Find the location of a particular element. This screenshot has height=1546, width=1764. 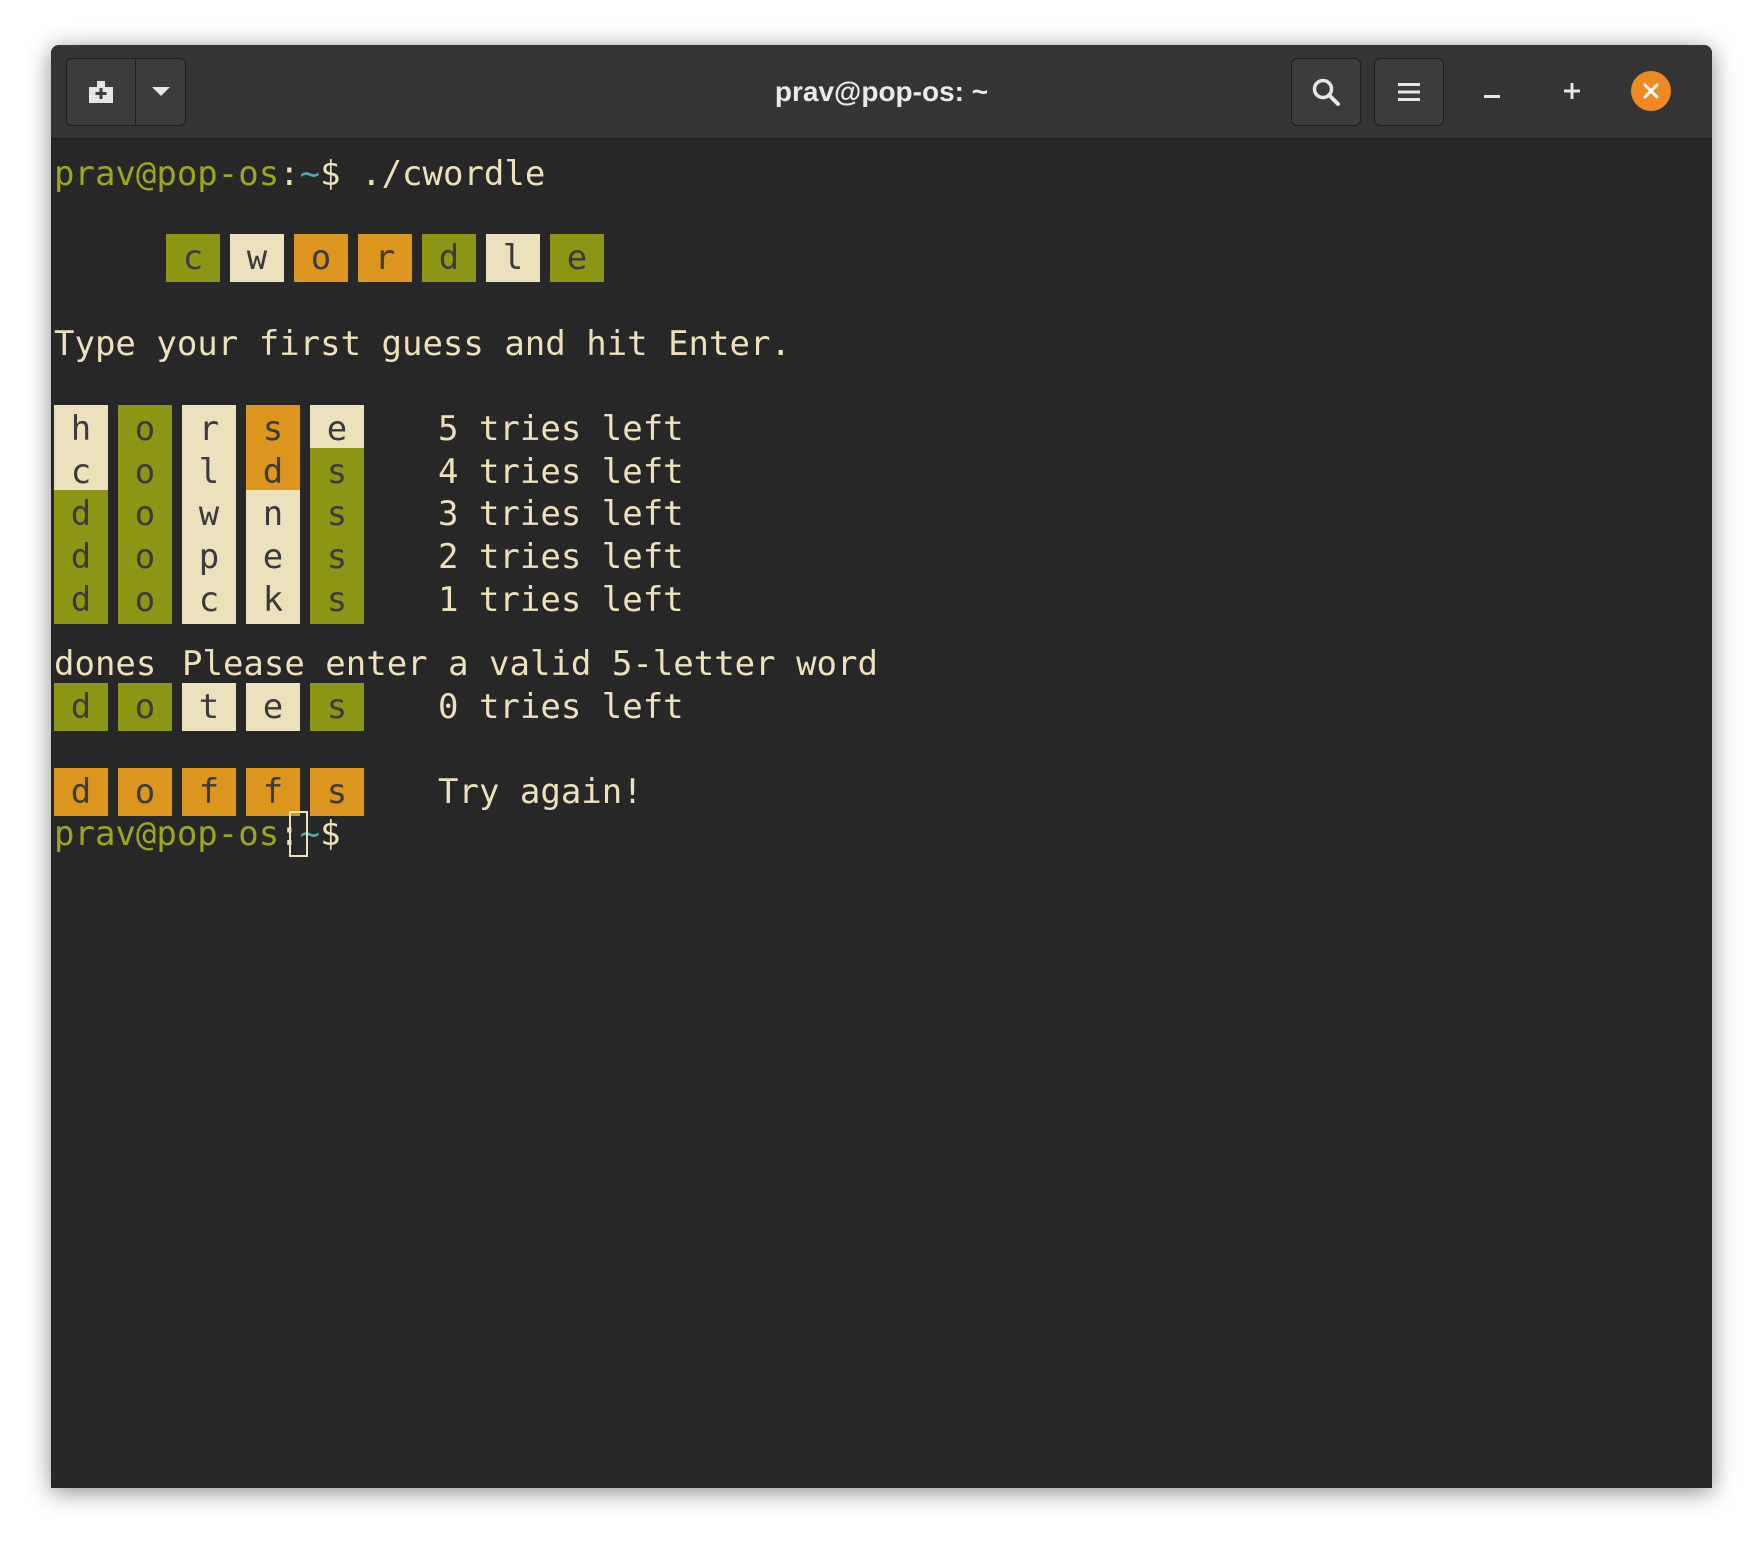

search-button is located at coordinates (1326, 92).